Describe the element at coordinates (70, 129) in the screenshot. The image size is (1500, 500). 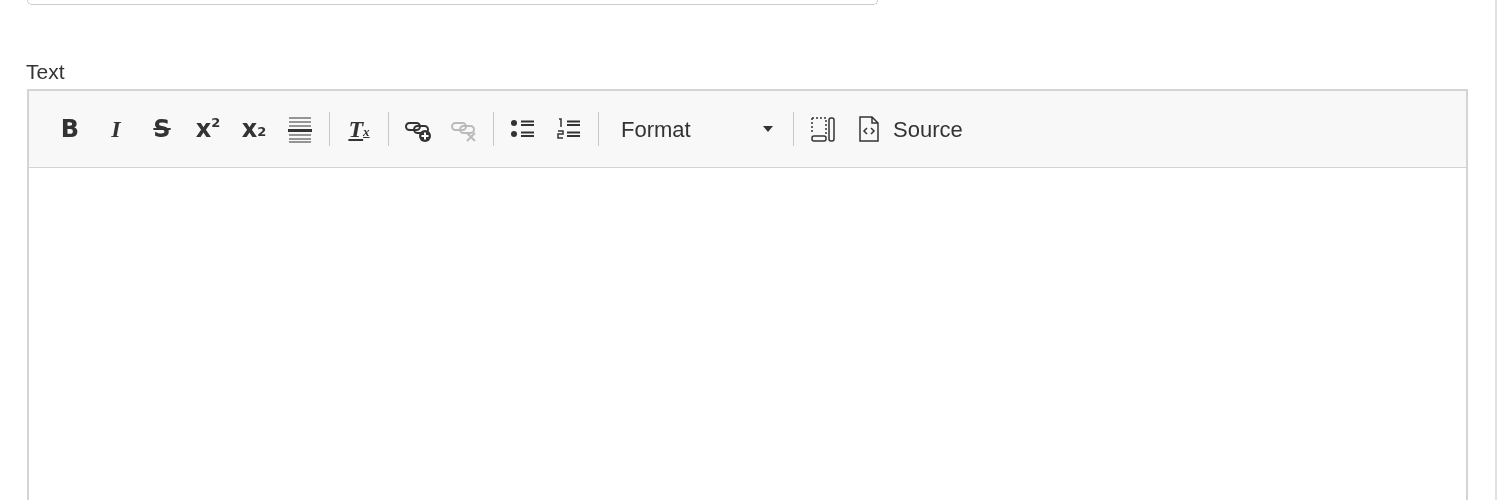
I see `bold-button: B` at that location.